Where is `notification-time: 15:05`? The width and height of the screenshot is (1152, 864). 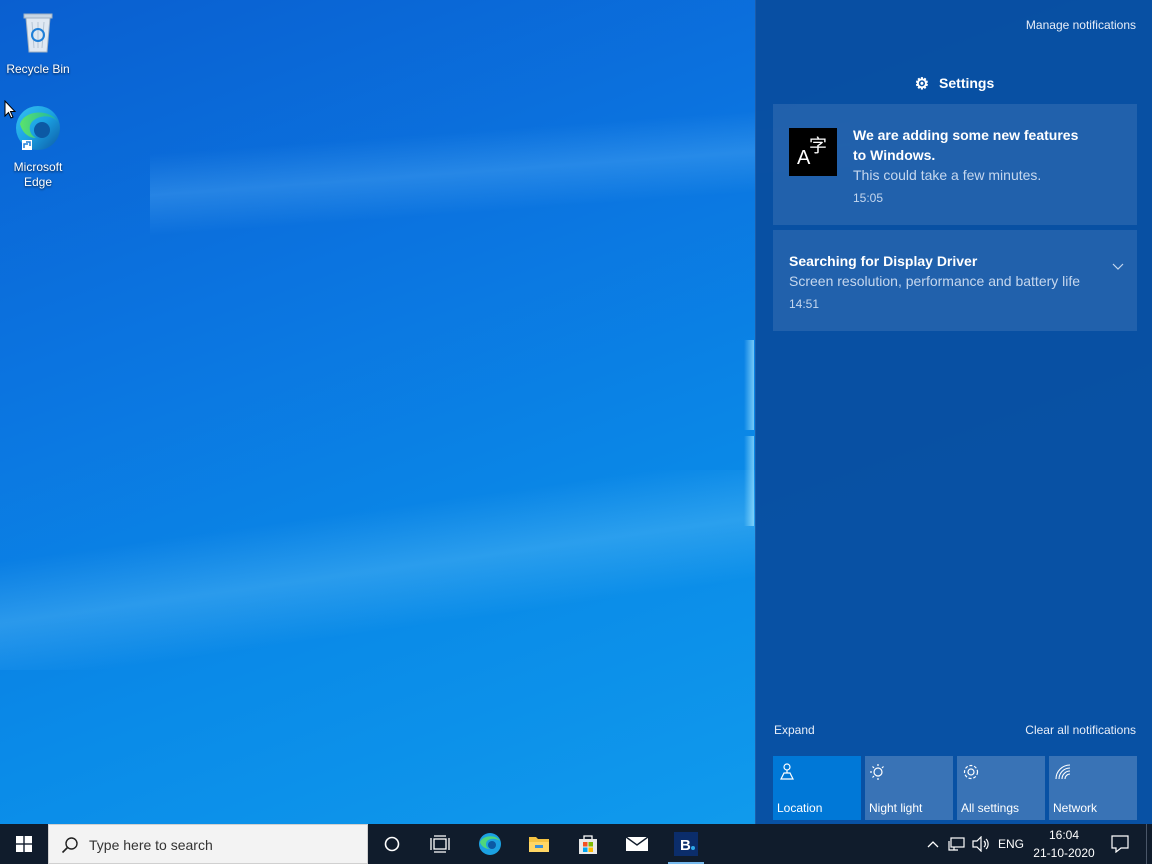 notification-time: 15:05 is located at coordinates (868, 198).